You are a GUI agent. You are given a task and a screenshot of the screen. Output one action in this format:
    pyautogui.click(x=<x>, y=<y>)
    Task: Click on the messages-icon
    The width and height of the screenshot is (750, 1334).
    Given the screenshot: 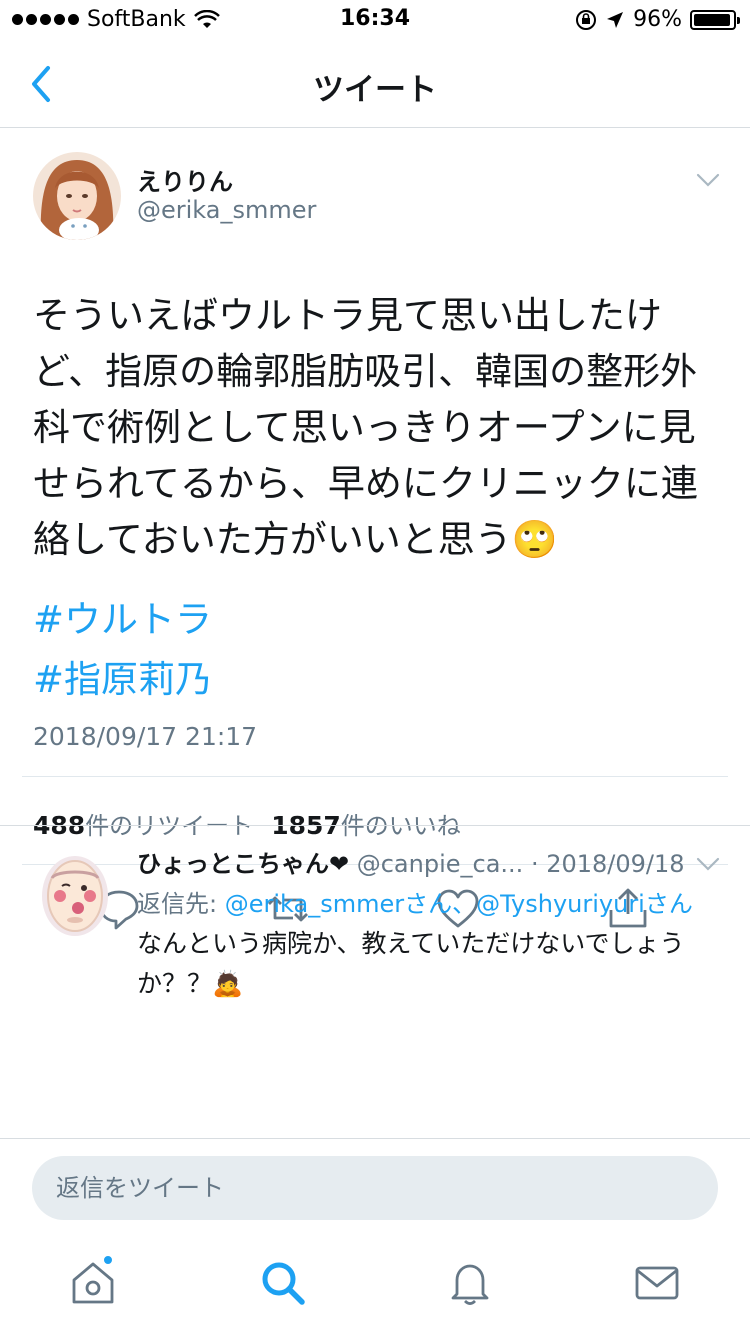 What is the action you would take?
    pyautogui.click(x=657, y=1283)
    